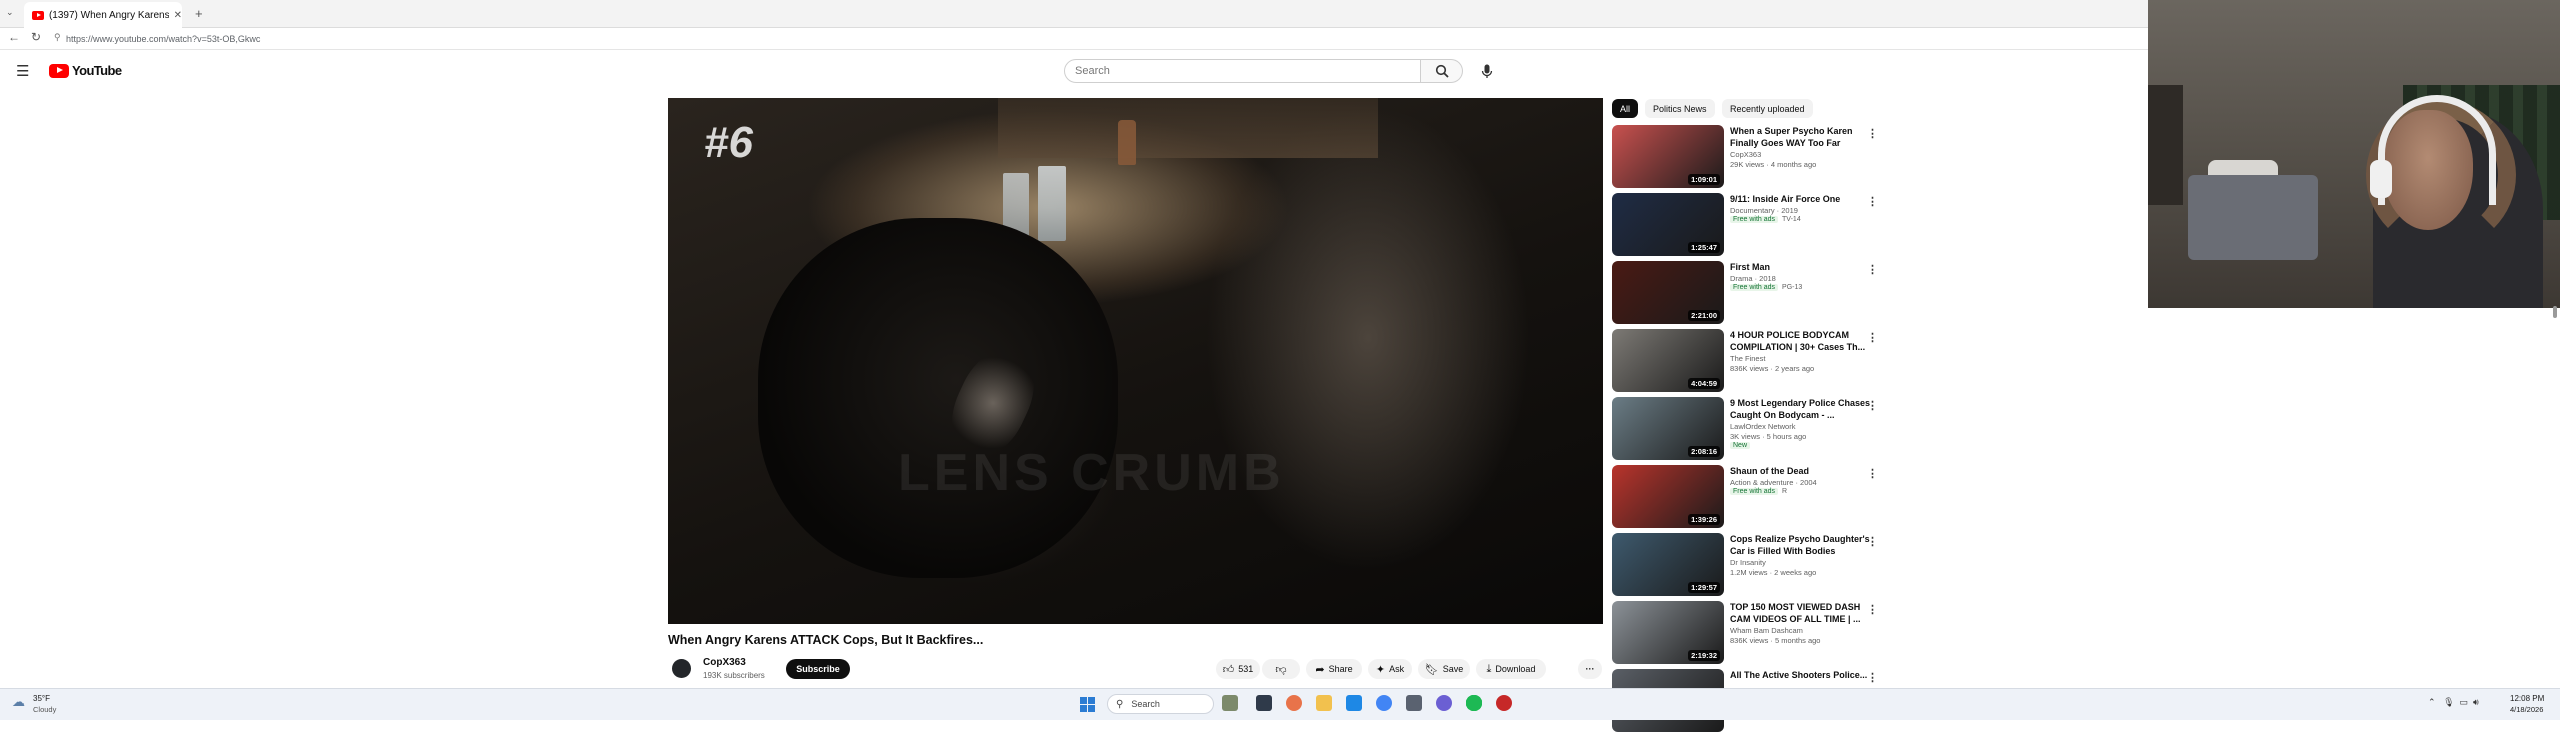 This screenshot has height=733, width=2560. I want to click on recommendation-thumbnail: 2:08:16, so click(1668, 428).